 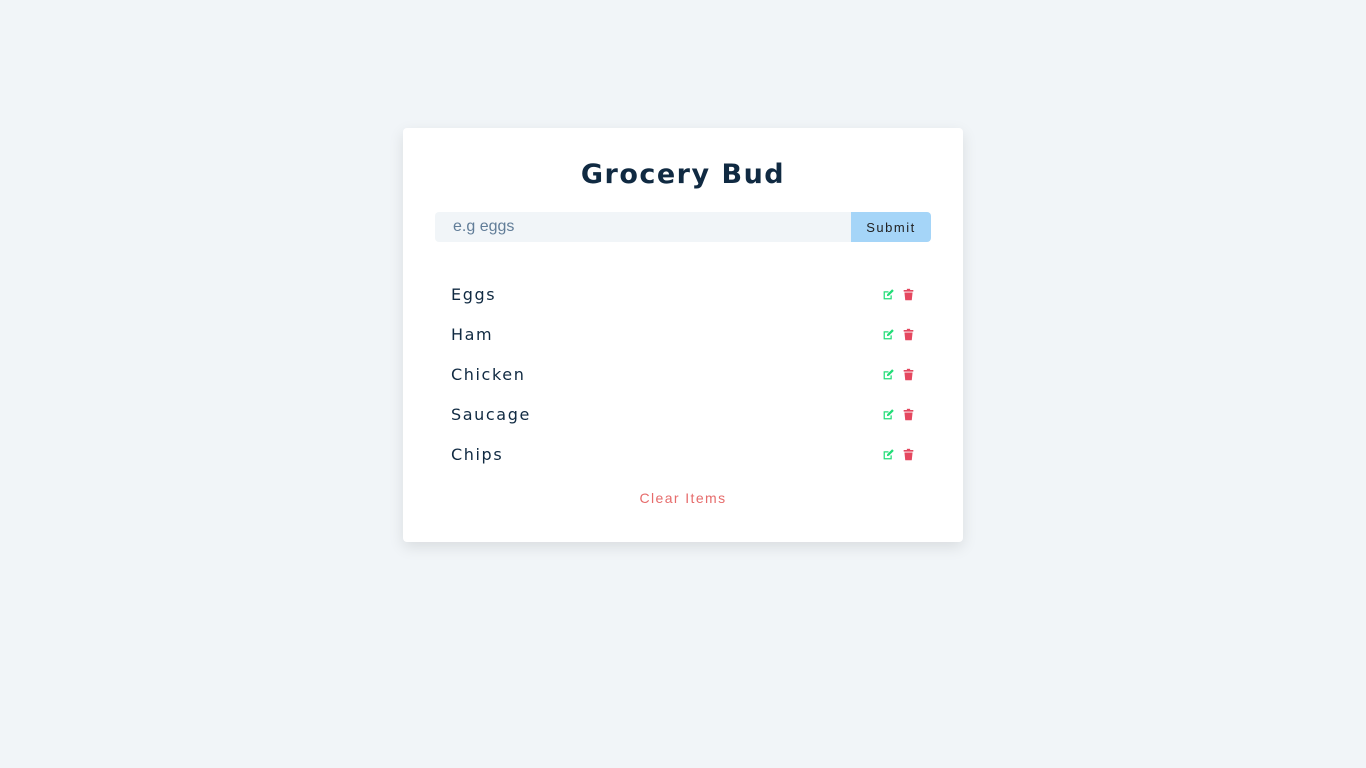 I want to click on list-item: Ham, so click(x=683, y=334).